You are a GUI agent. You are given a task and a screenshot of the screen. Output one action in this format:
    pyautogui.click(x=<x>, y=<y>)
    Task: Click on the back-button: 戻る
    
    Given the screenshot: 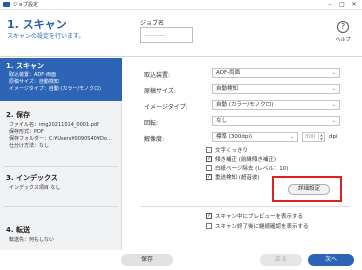 What is the action you would take?
    pyautogui.click(x=281, y=260)
    